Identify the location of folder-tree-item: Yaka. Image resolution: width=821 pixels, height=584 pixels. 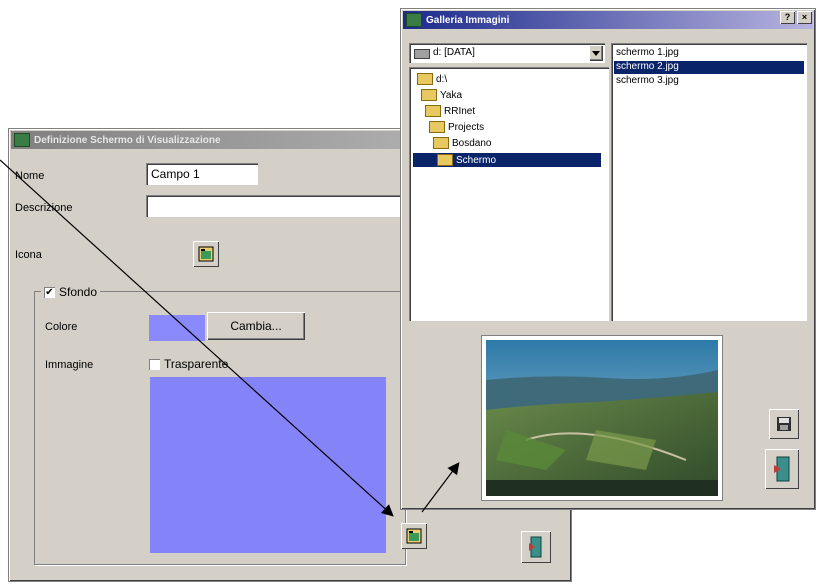
(441, 95).